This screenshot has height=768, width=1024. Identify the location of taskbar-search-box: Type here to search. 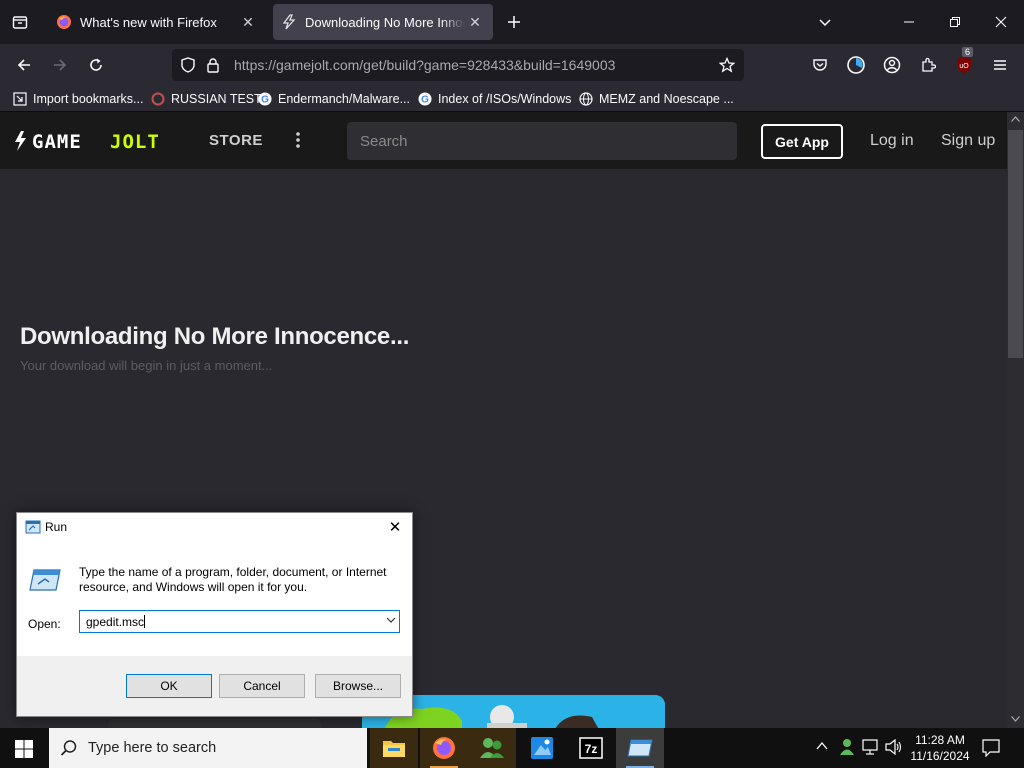
(208, 748).